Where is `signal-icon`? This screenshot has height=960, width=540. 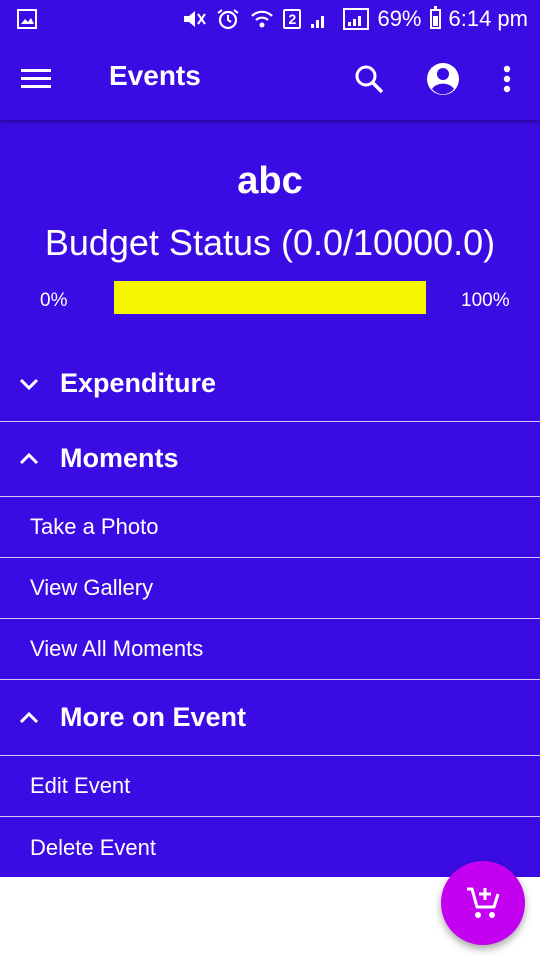
signal-icon is located at coordinates (318, 22).